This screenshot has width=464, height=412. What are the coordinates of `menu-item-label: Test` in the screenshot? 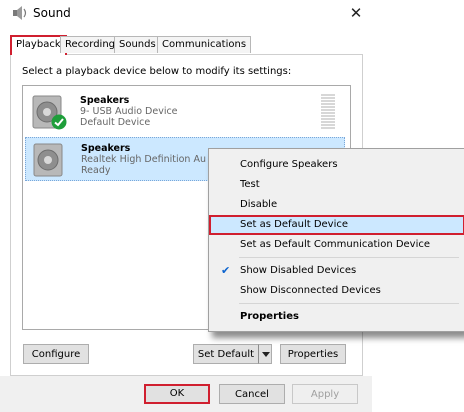 It's located at (250, 184).